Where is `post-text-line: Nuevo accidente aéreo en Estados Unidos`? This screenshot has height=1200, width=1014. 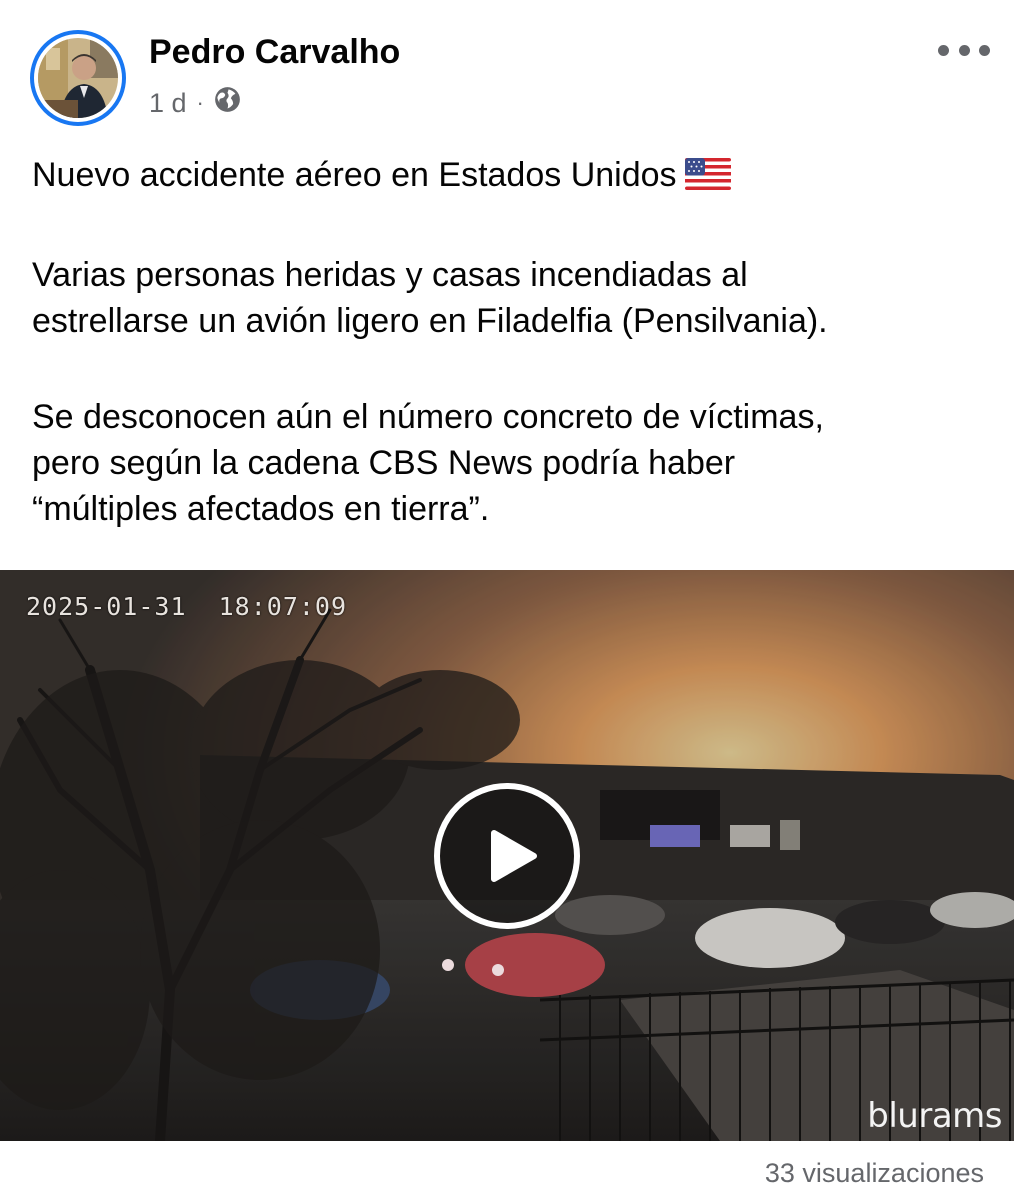
post-text-line: Nuevo accidente aéreo en Estados Unidos is located at coordinates (512, 177).